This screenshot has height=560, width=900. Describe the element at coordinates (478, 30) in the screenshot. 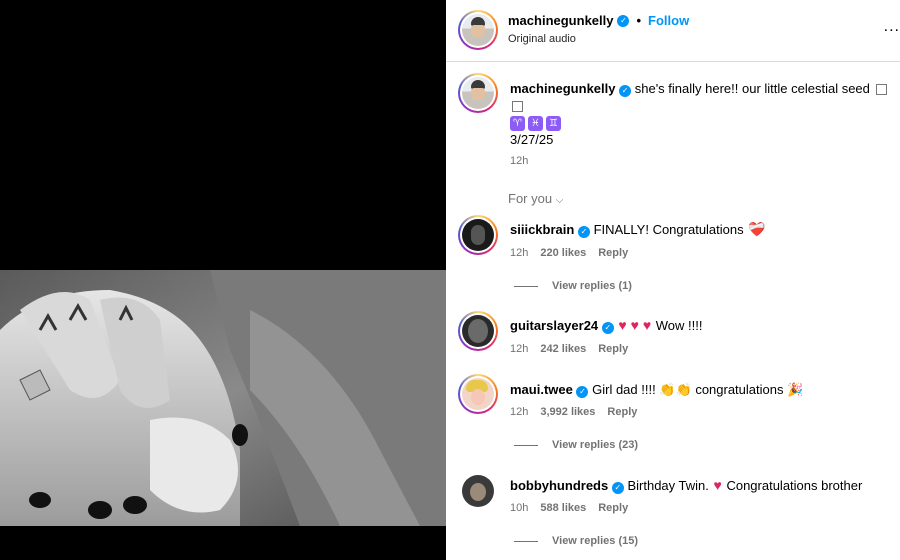

I see `avatar` at that location.